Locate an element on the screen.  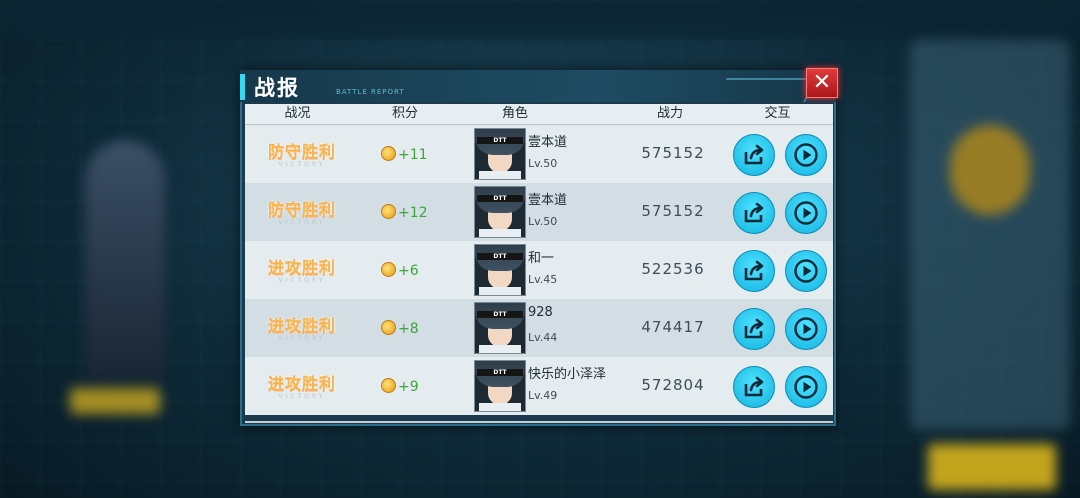
battle-row: 防守胜利 VICTORY +12 DTT 壹本道 Lv.50 575152 is located at coordinates (539, 212).